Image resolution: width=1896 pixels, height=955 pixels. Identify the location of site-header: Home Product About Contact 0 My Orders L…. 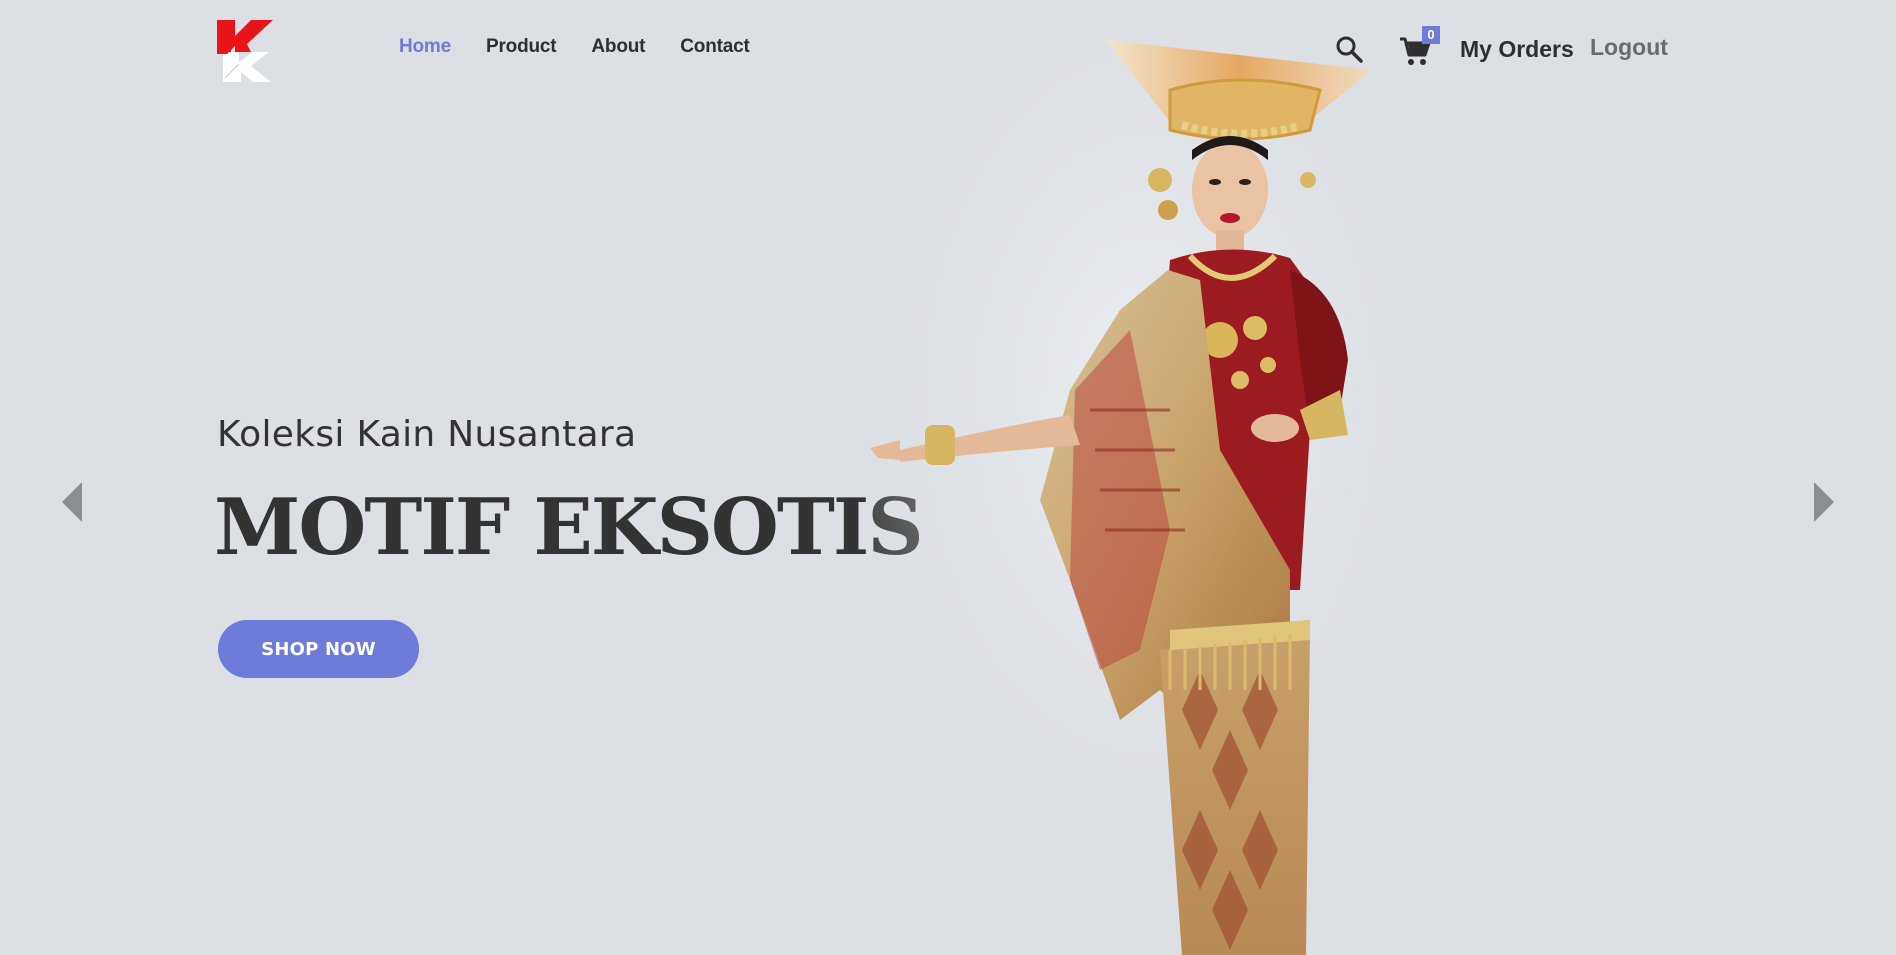
(948, 50).